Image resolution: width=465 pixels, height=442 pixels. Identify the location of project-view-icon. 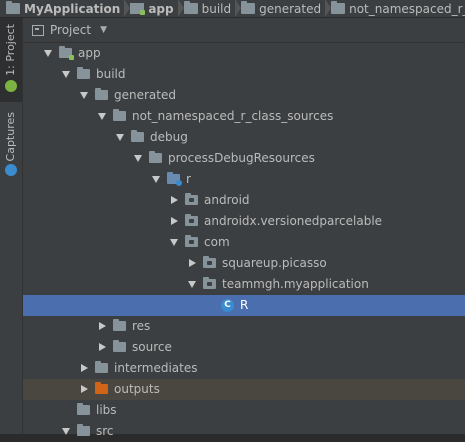
(38, 30).